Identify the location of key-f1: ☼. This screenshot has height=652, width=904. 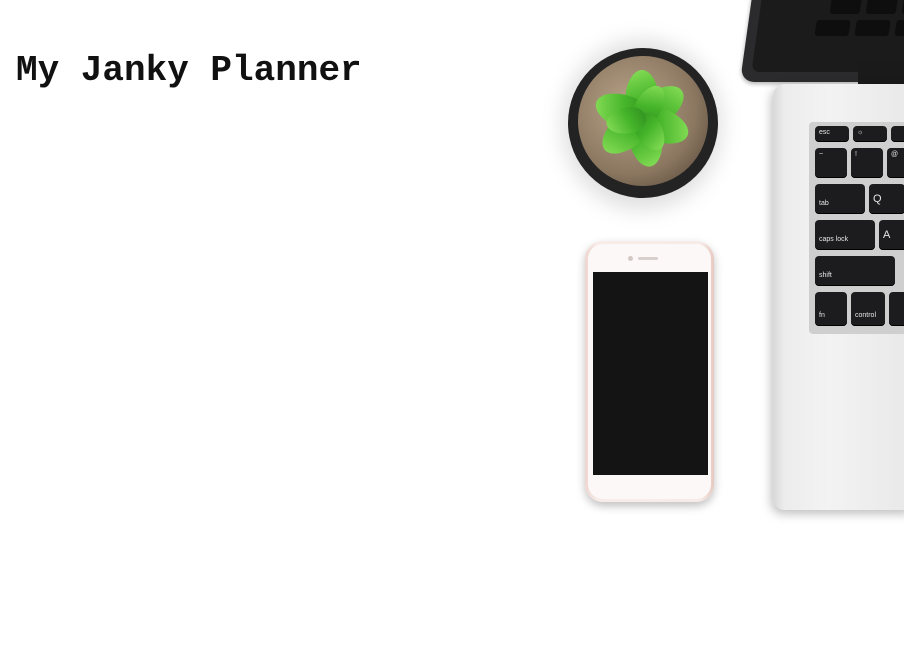
(870, 134).